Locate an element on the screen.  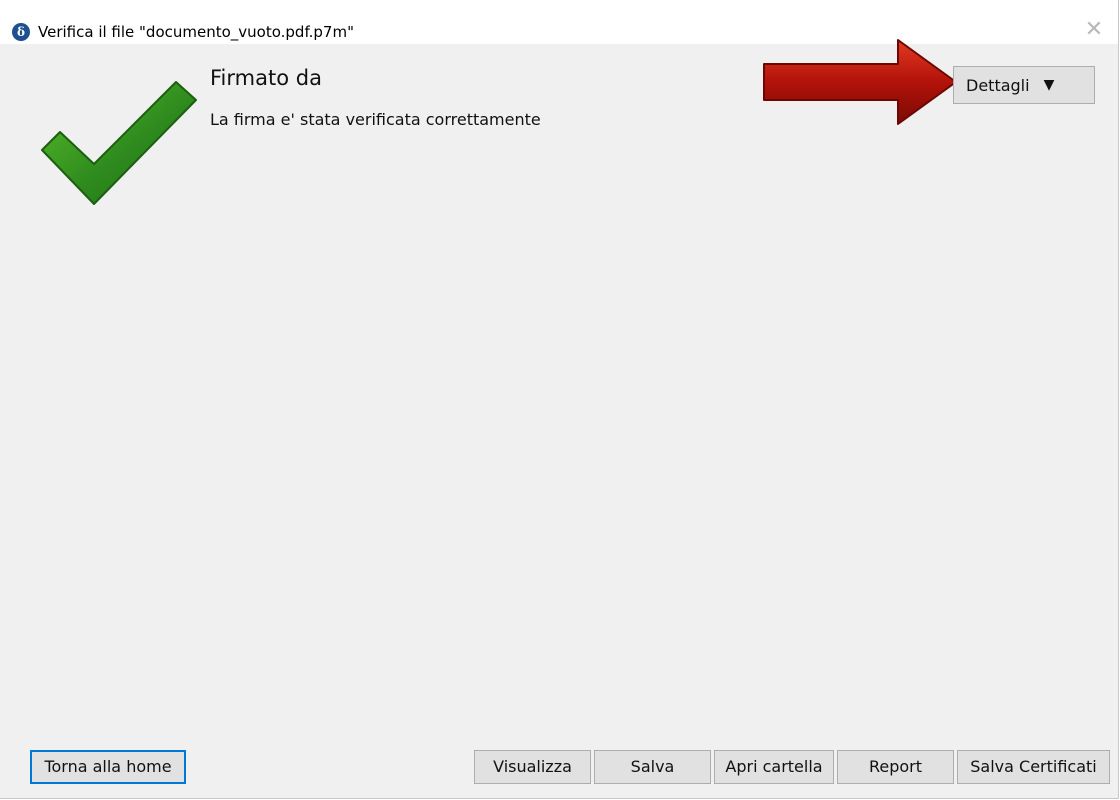
save-certificates-button: Salva Certificati is located at coordinates (1033, 767).